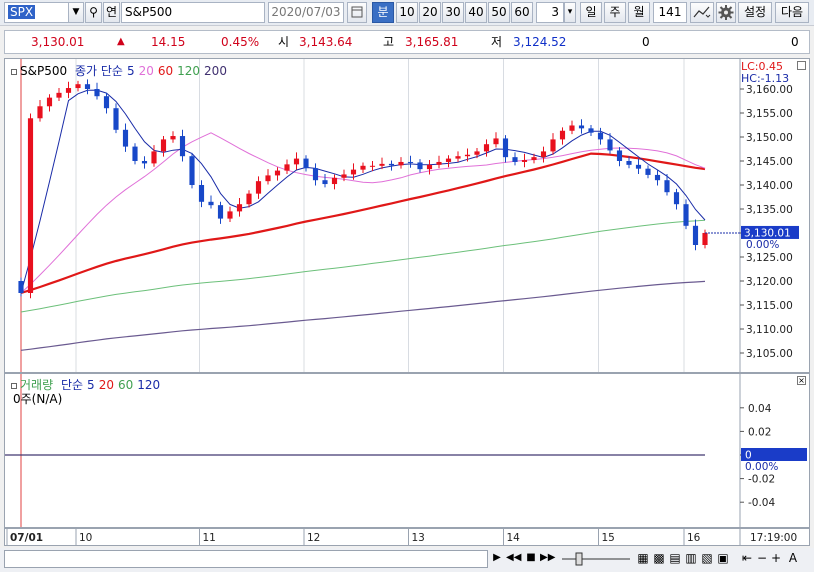 The height and width of the screenshot is (572, 814). I want to click on interval-40-button: 40, so click(476, 12).